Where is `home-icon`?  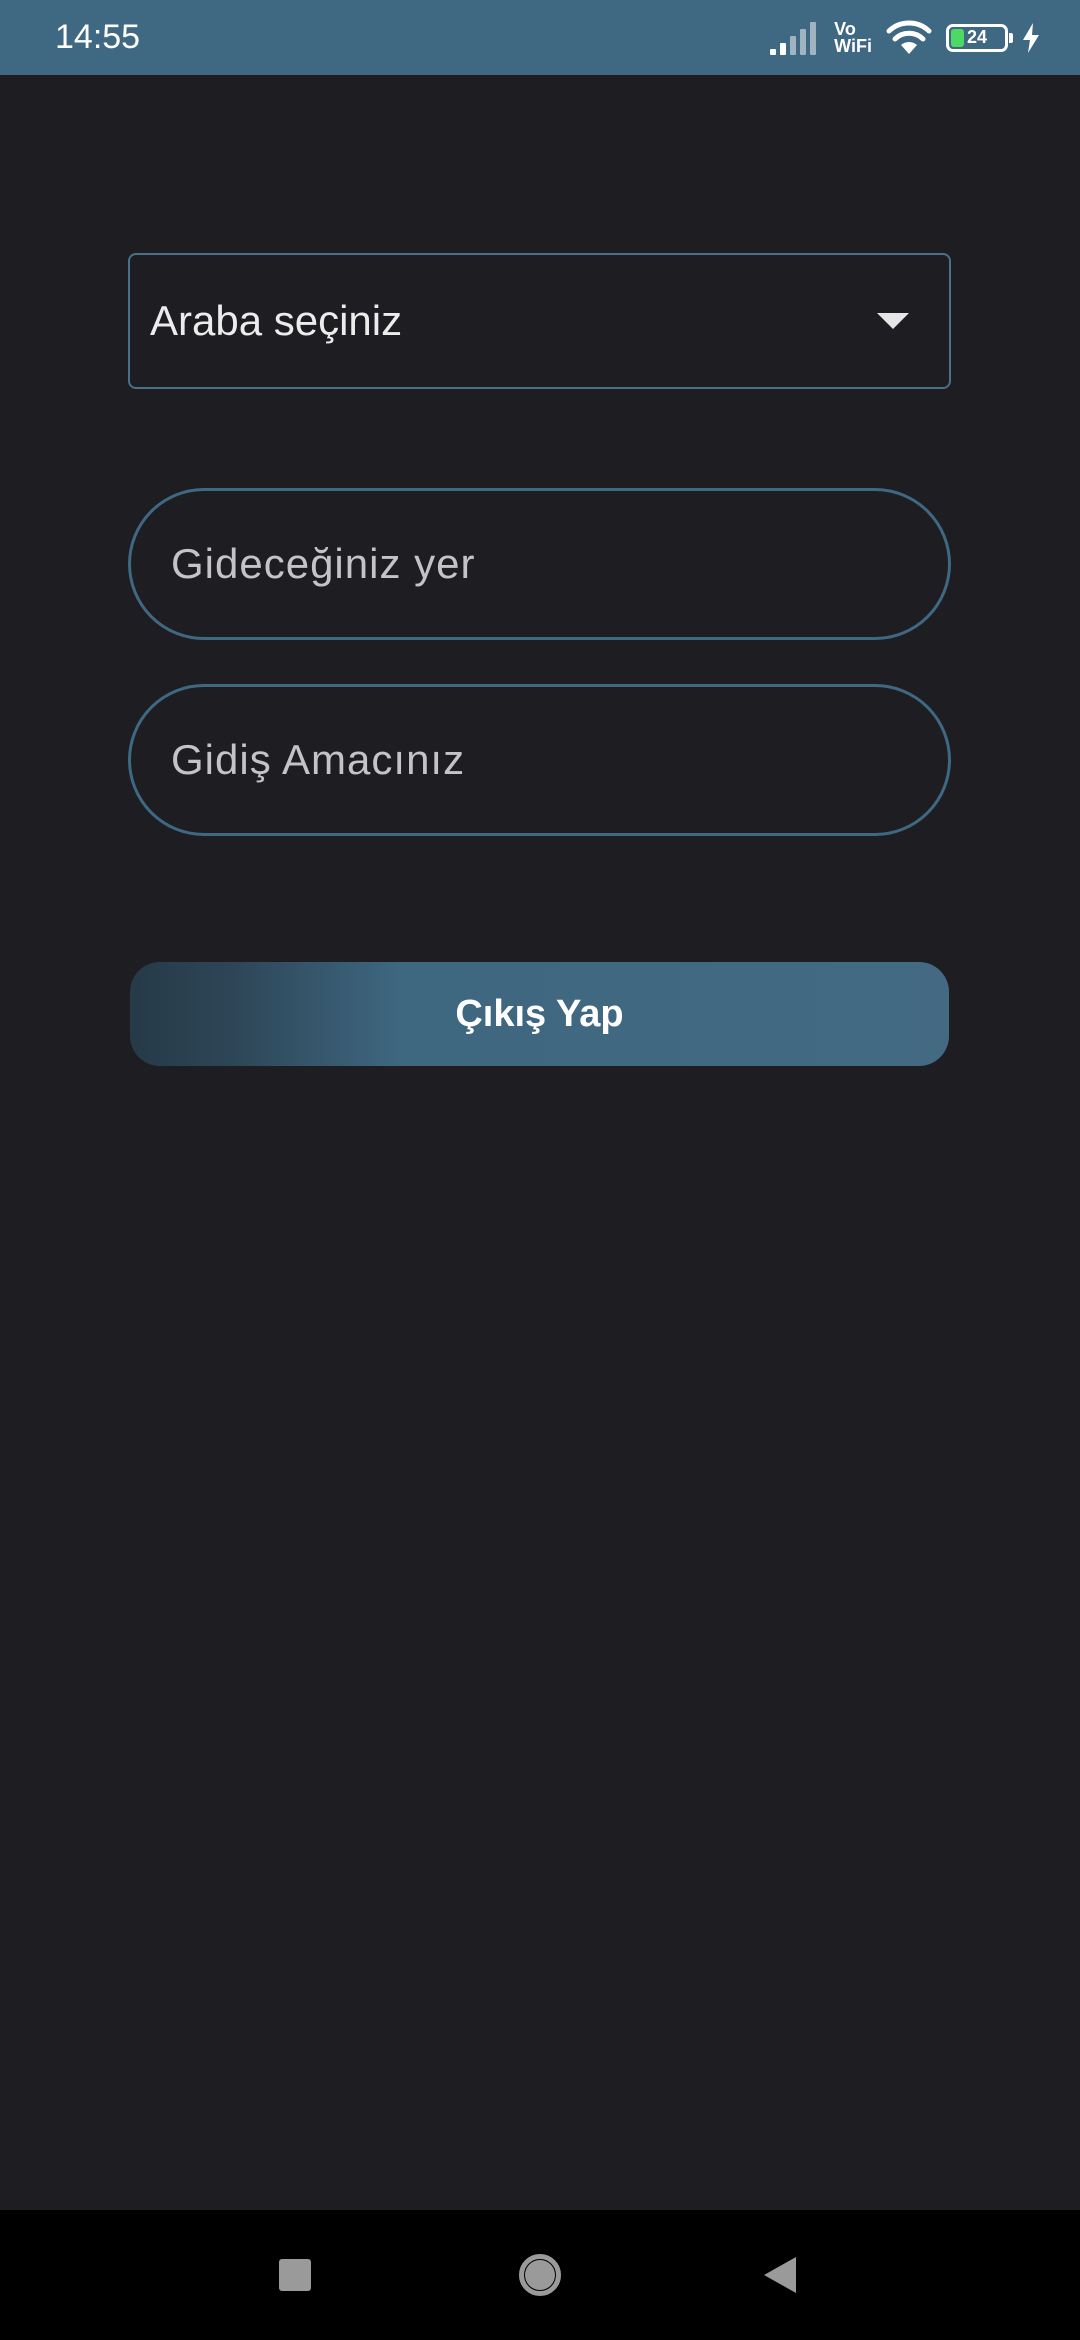 home-icon is located at coordinates (540, 2275).